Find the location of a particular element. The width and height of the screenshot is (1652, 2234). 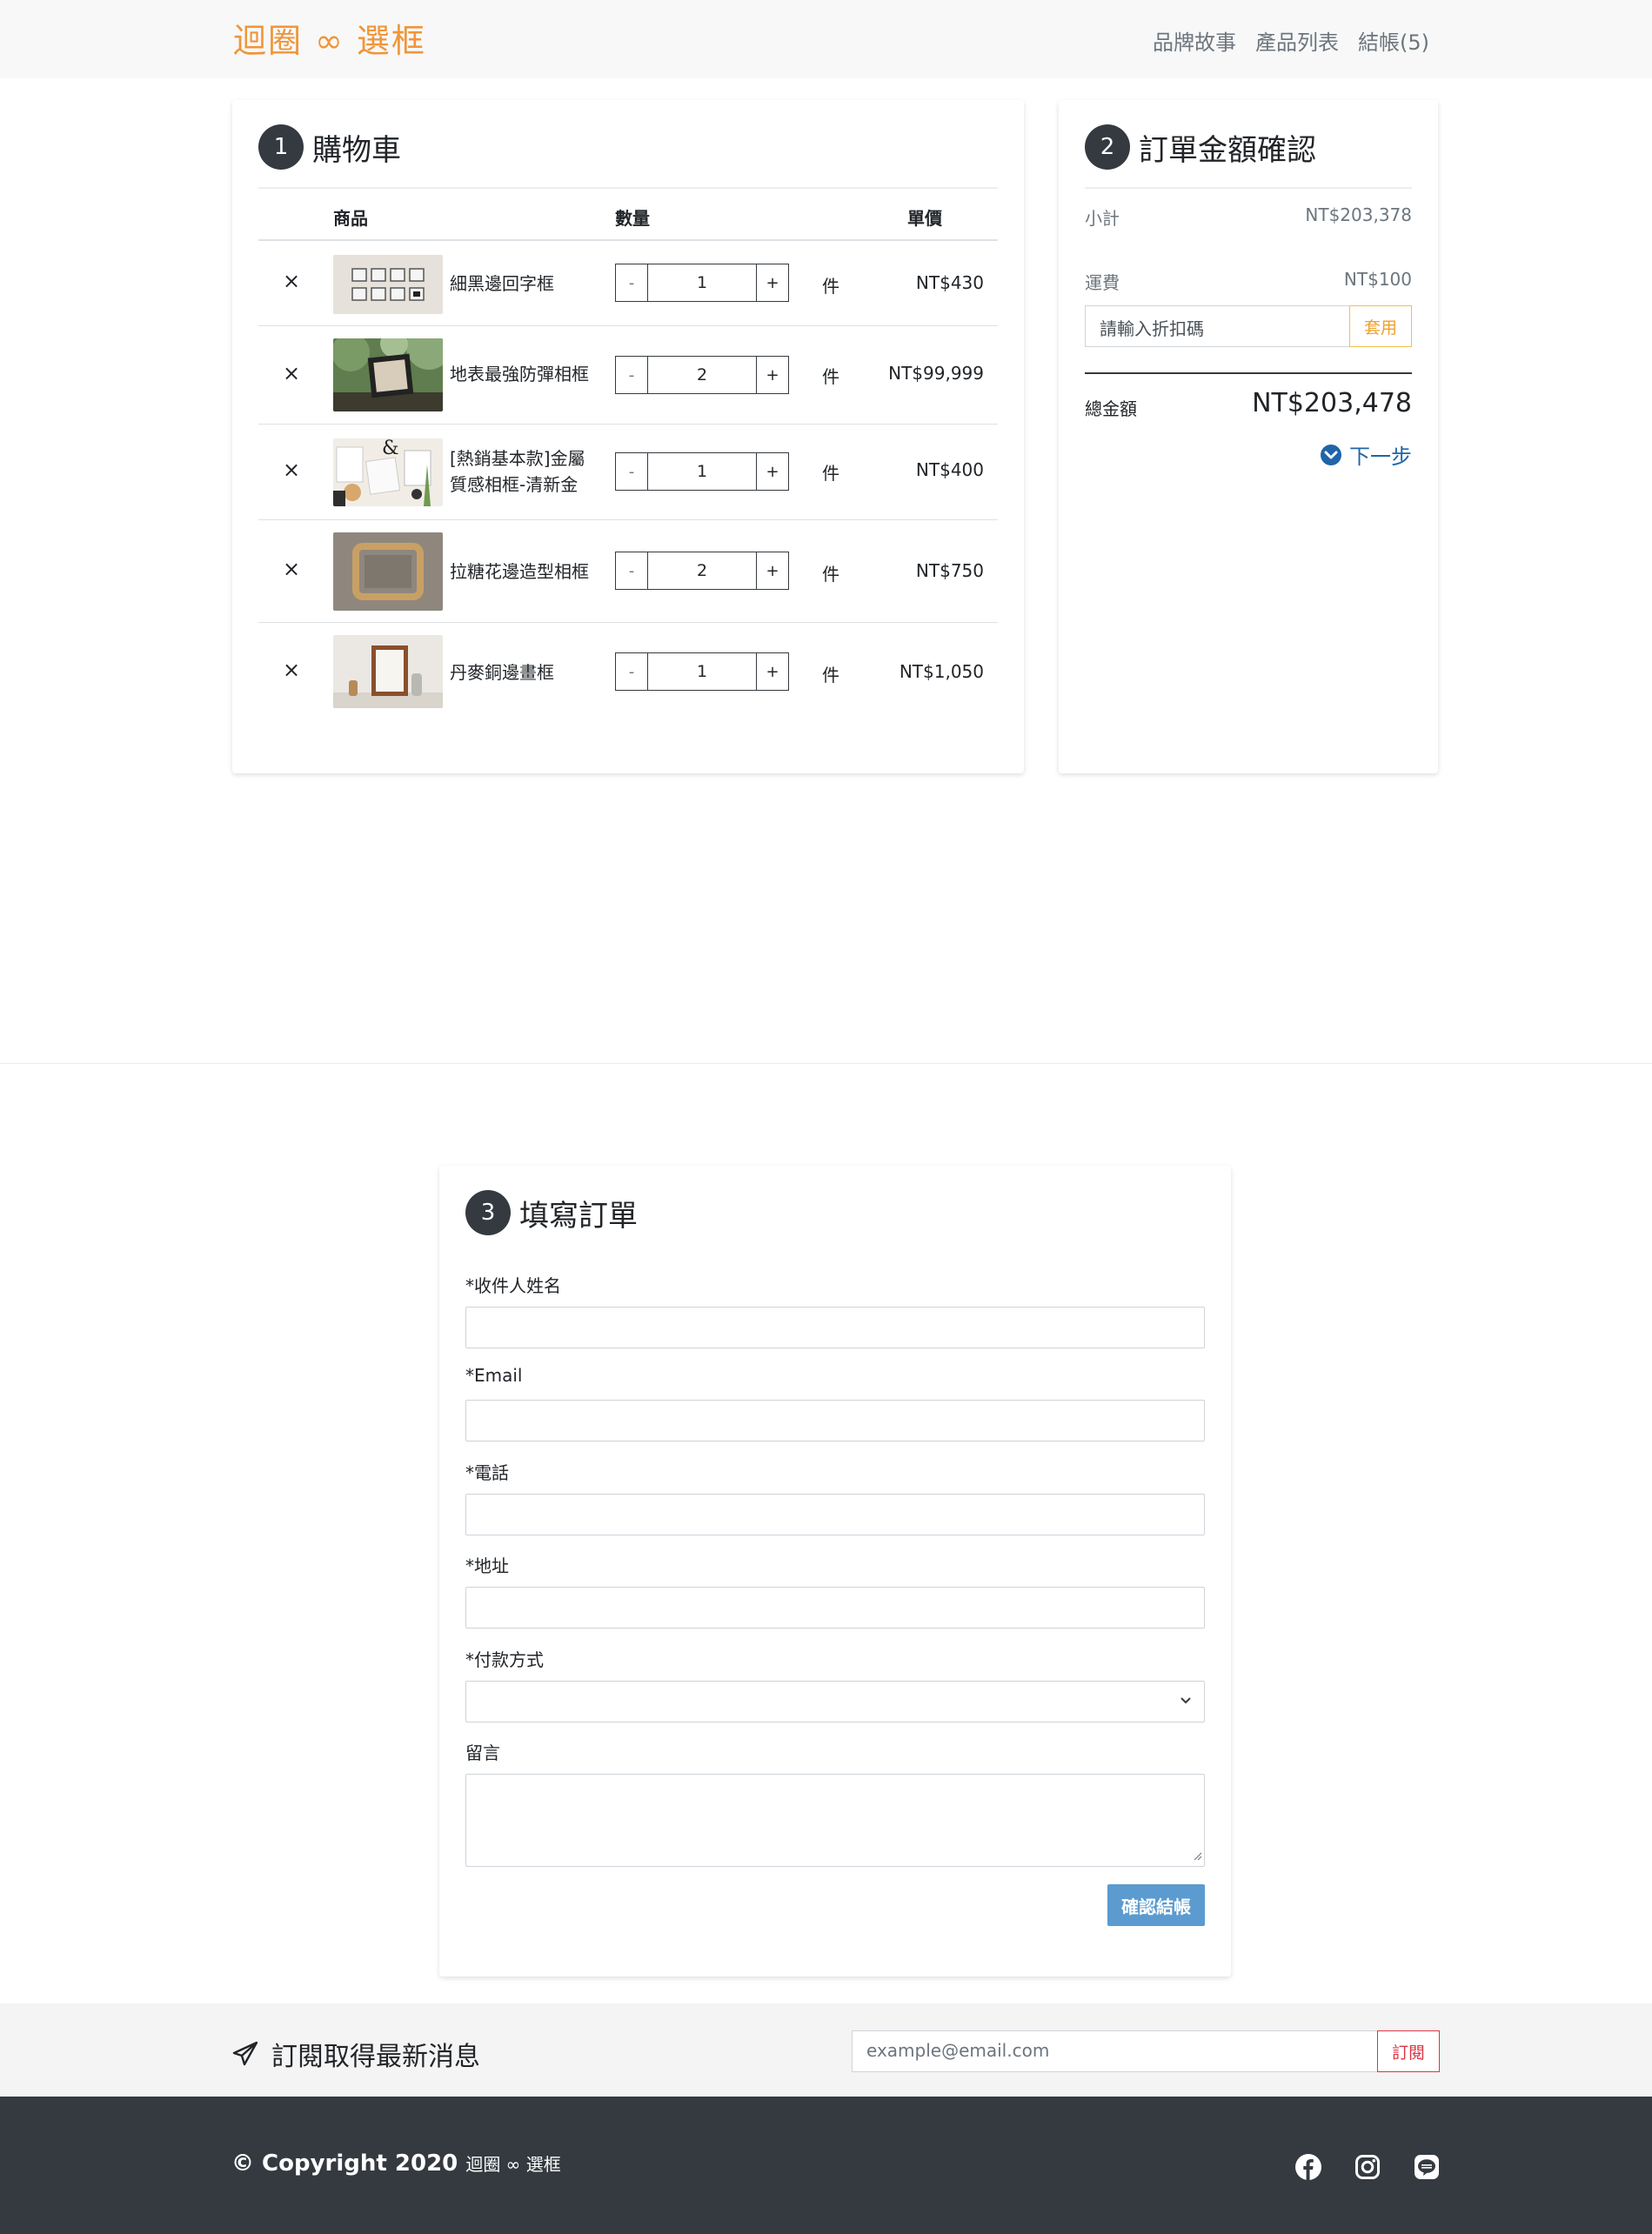

phone-field is located at coordinates (835, 1514).